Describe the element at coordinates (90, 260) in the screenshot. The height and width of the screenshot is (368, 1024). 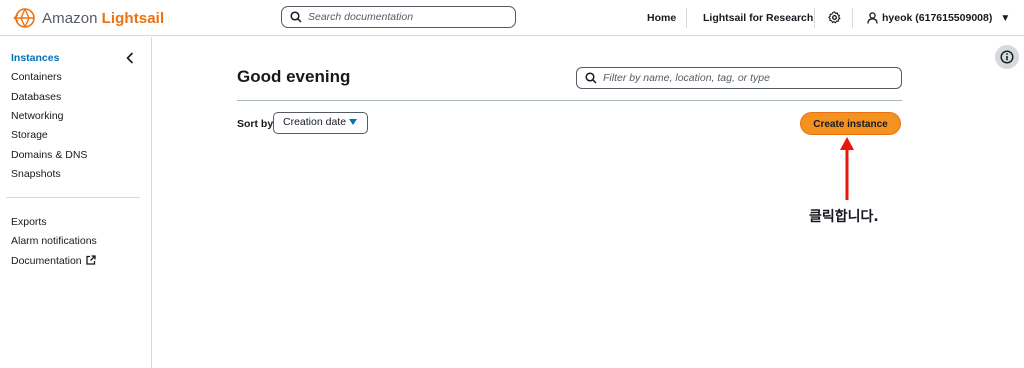
I see `external-link-icon` at that location.